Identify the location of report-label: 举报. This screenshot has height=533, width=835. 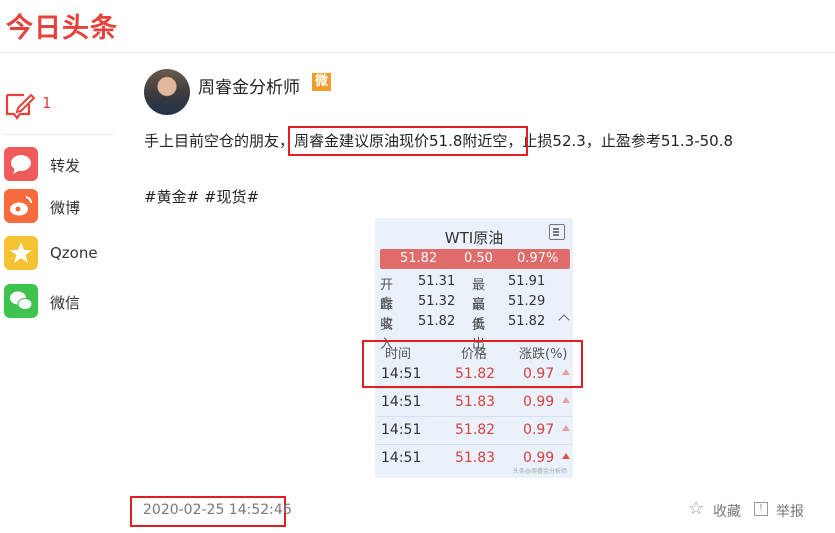
(790, 512).